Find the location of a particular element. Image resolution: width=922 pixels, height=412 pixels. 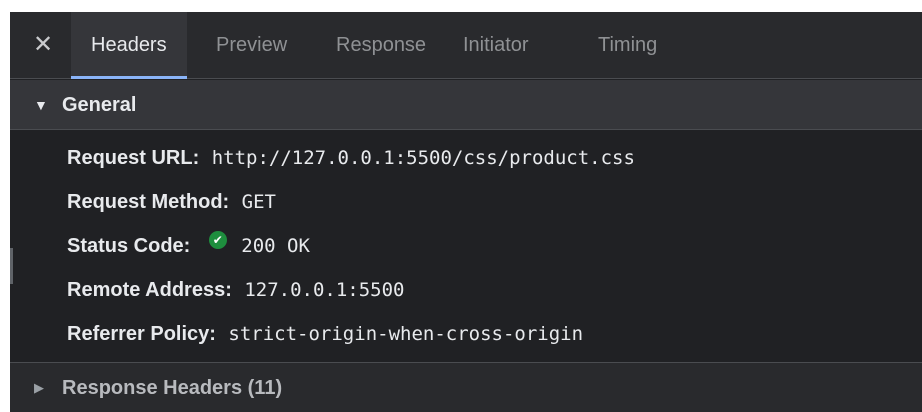

caret-down-icon: ▼ is located at coordinates (41, 105).